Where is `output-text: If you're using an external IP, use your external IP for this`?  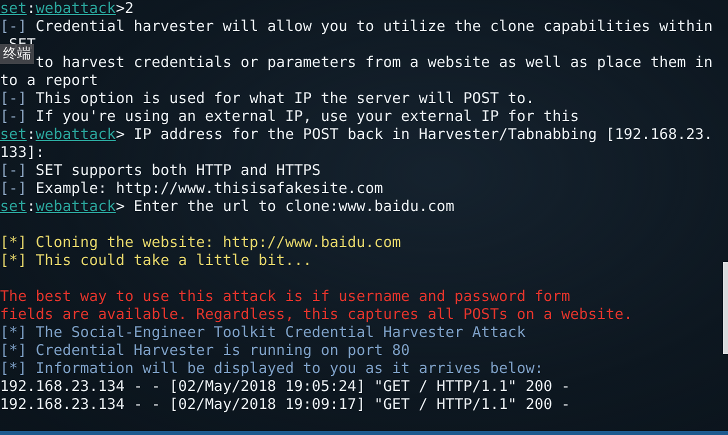 output-text: If you're using an external IP, use your external IP for this is located at coordinates (308, 116).